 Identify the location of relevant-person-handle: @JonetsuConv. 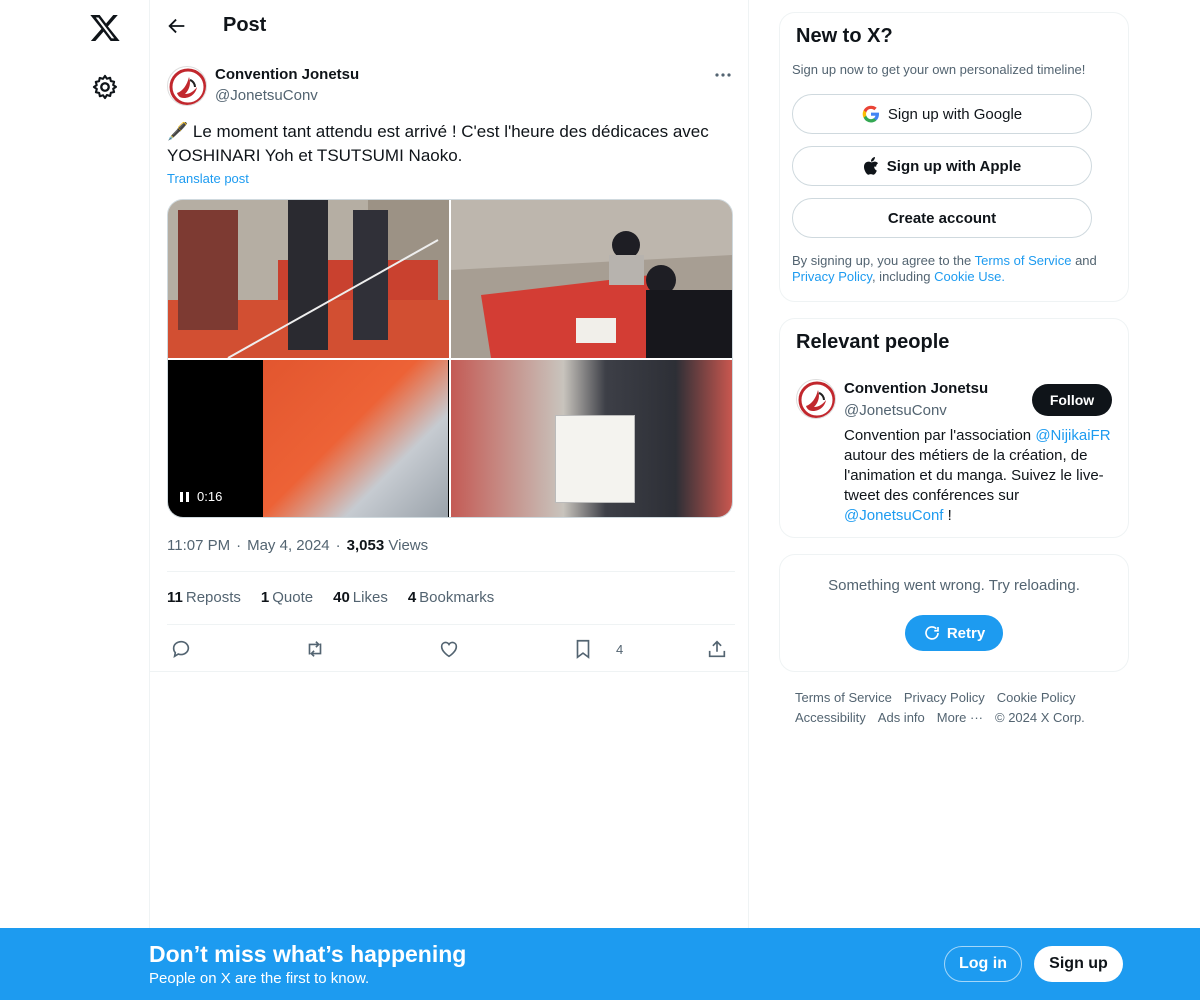
(895, 410).